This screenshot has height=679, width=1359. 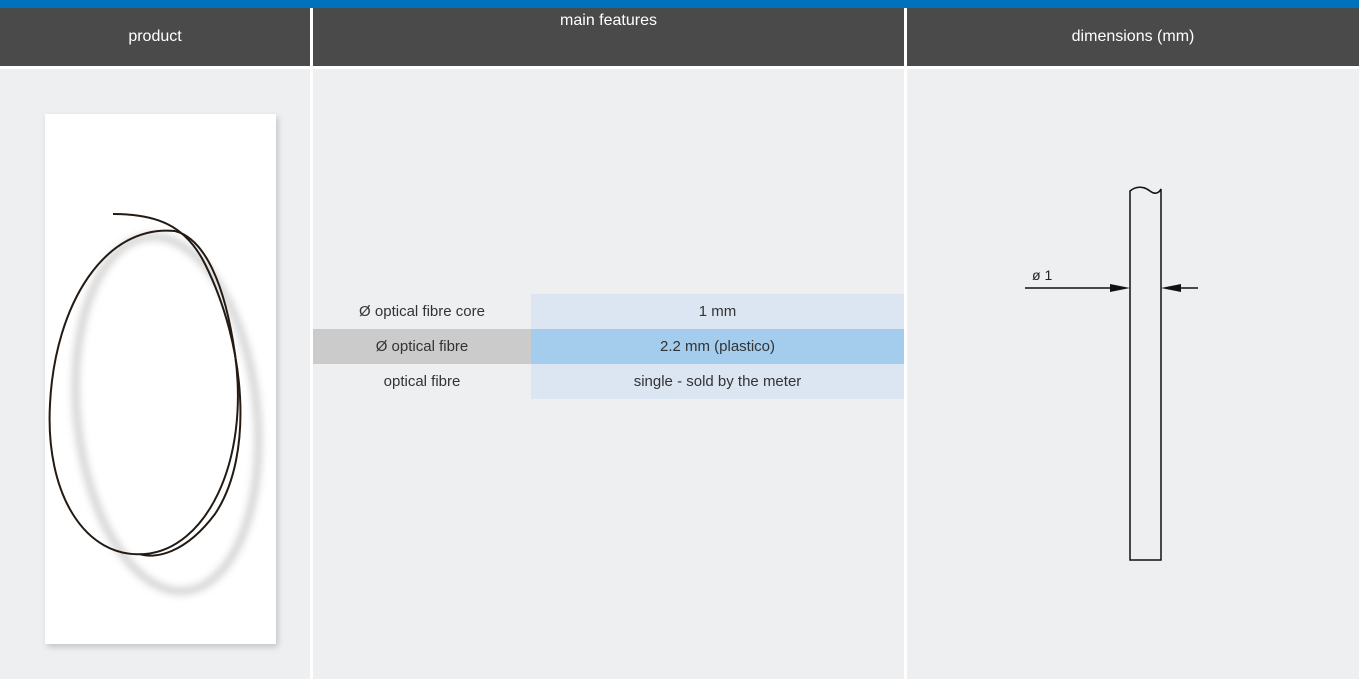 I want to click on feature-row: Ø optical fibre core 1 mm, so click(x=608, y=311).